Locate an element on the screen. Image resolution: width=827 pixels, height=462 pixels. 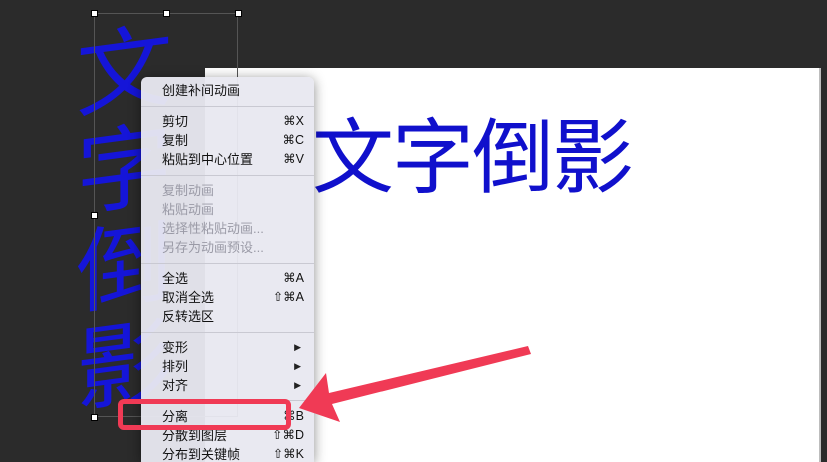
annotation-arrow-shape is located at coordinates (415, 384).